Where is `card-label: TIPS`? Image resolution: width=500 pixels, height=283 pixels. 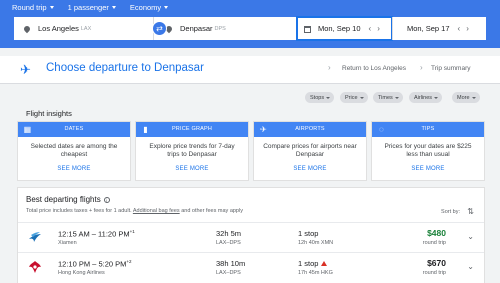
card-label: TIPS is located at coordinates (428, 129).